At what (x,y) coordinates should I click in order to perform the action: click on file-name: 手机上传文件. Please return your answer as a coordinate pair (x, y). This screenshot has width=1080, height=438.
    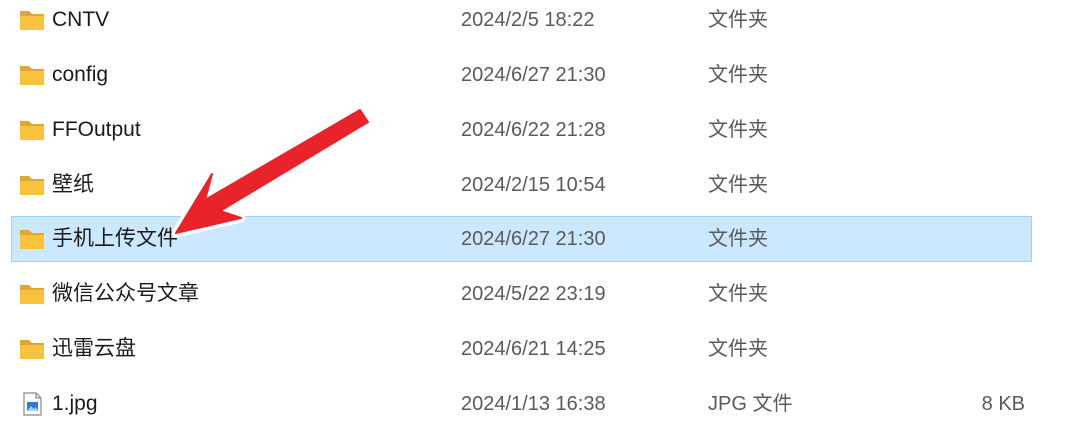
    Looking at the image, I should click on (115, 238).